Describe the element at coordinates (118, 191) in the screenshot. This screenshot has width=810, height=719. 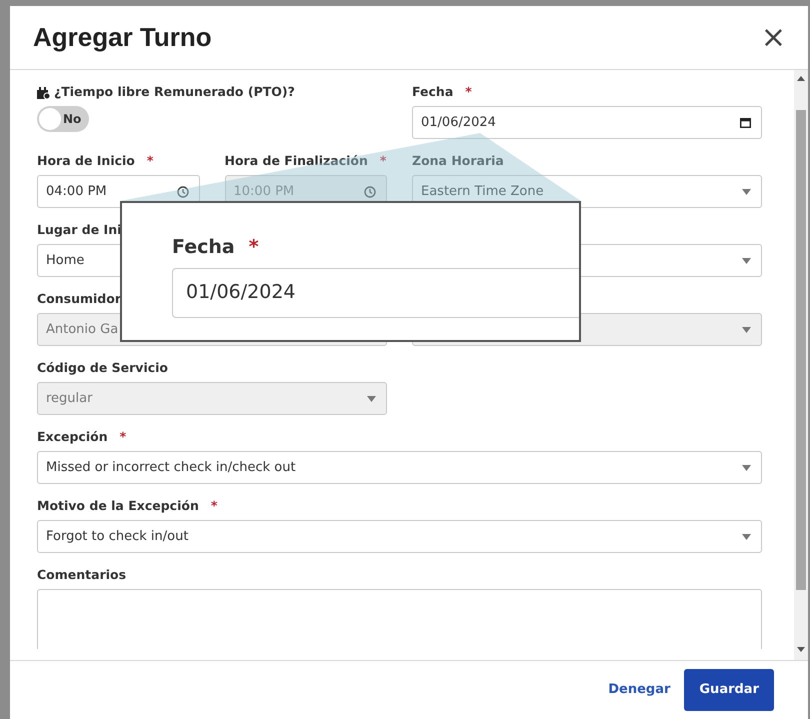
I see `time-field: 04:00 PM` at that location.